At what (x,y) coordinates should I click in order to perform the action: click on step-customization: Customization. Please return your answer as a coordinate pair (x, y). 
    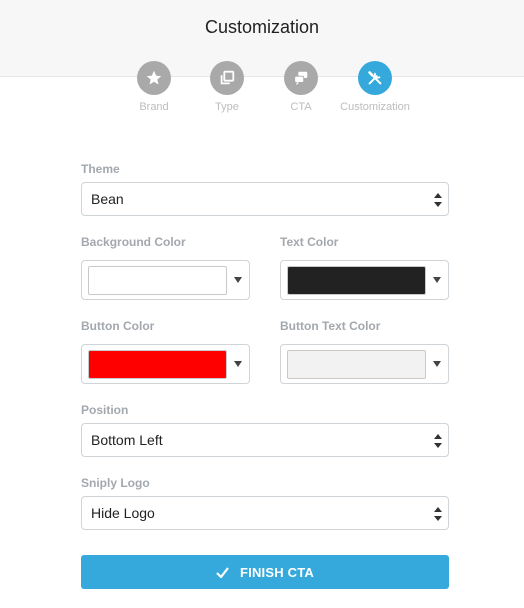
    Looking at the image, I should click on (375, 87).